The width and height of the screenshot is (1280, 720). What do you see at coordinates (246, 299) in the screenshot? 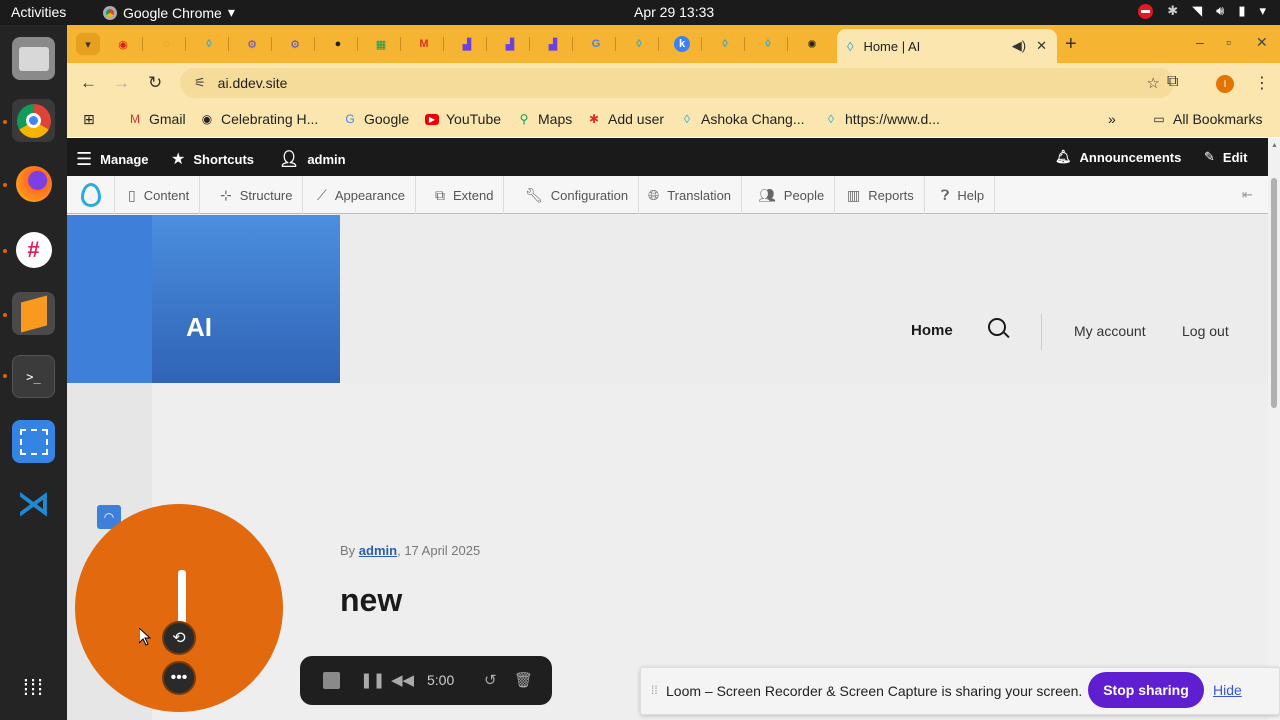
I see `site-branding: AI` at bounding box center [246, 299].